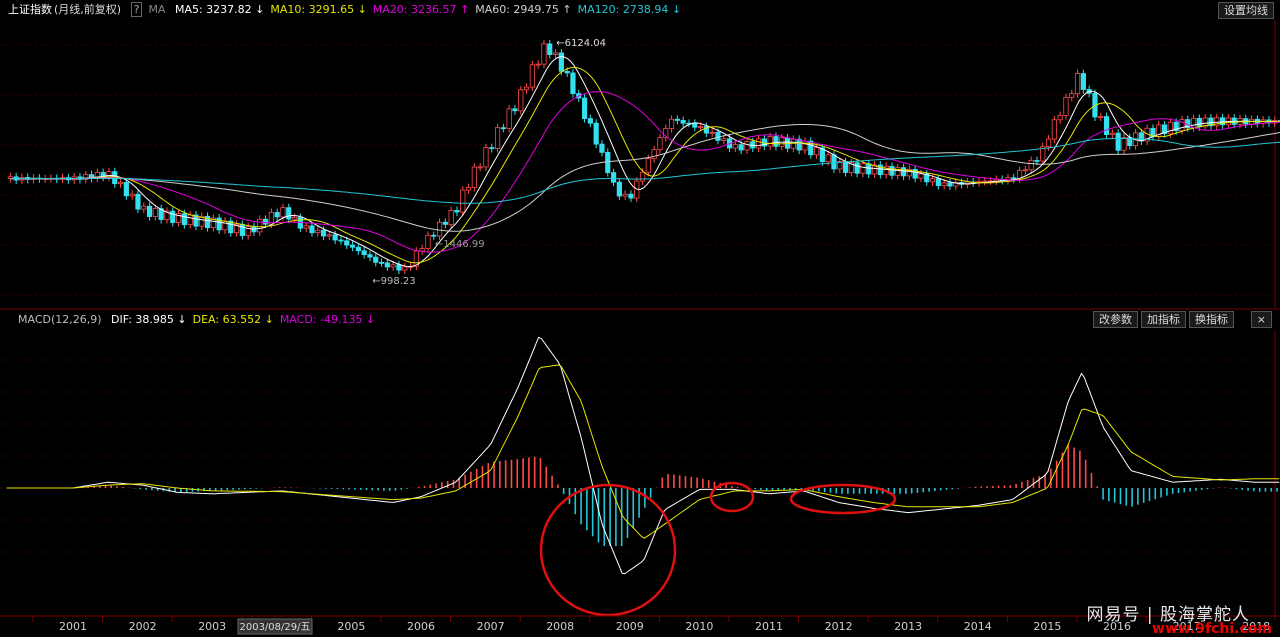 This screenshot has height=637, width=1280. Describe the element at coordinates (460, 244) in the screenshot. I see `mid-low-label: ←1446.99` at that location.